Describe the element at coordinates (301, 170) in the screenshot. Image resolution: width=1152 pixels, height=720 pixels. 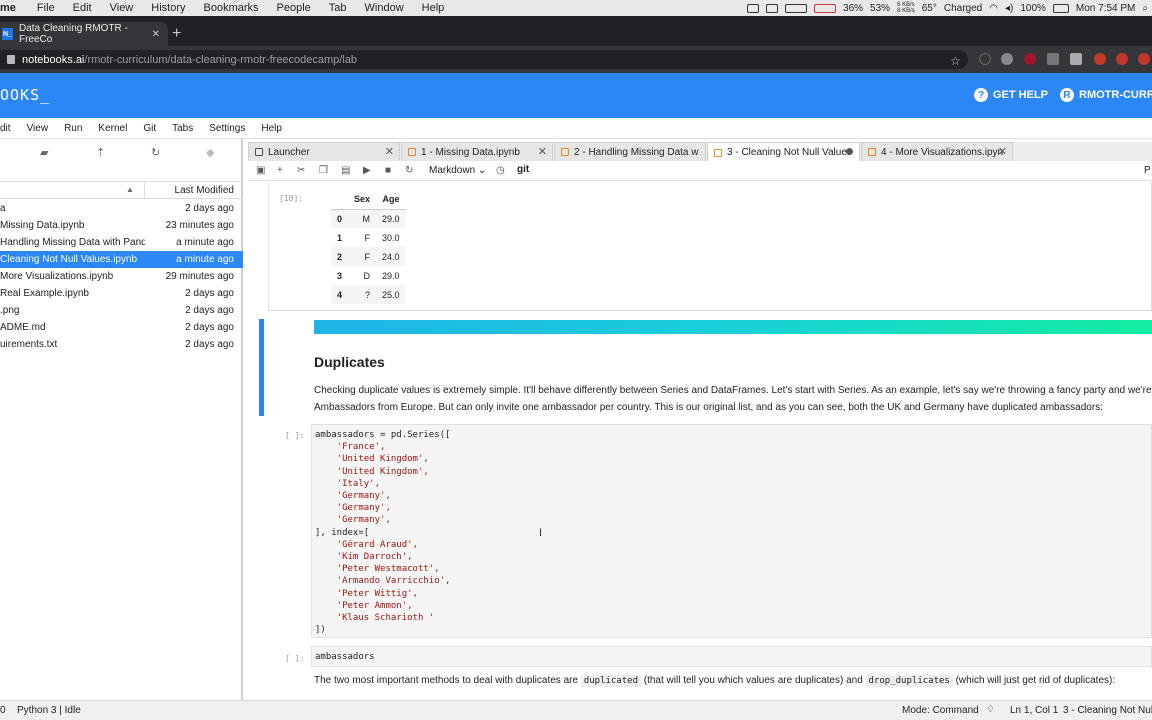
I see `cut-icon: ✂` at that location.